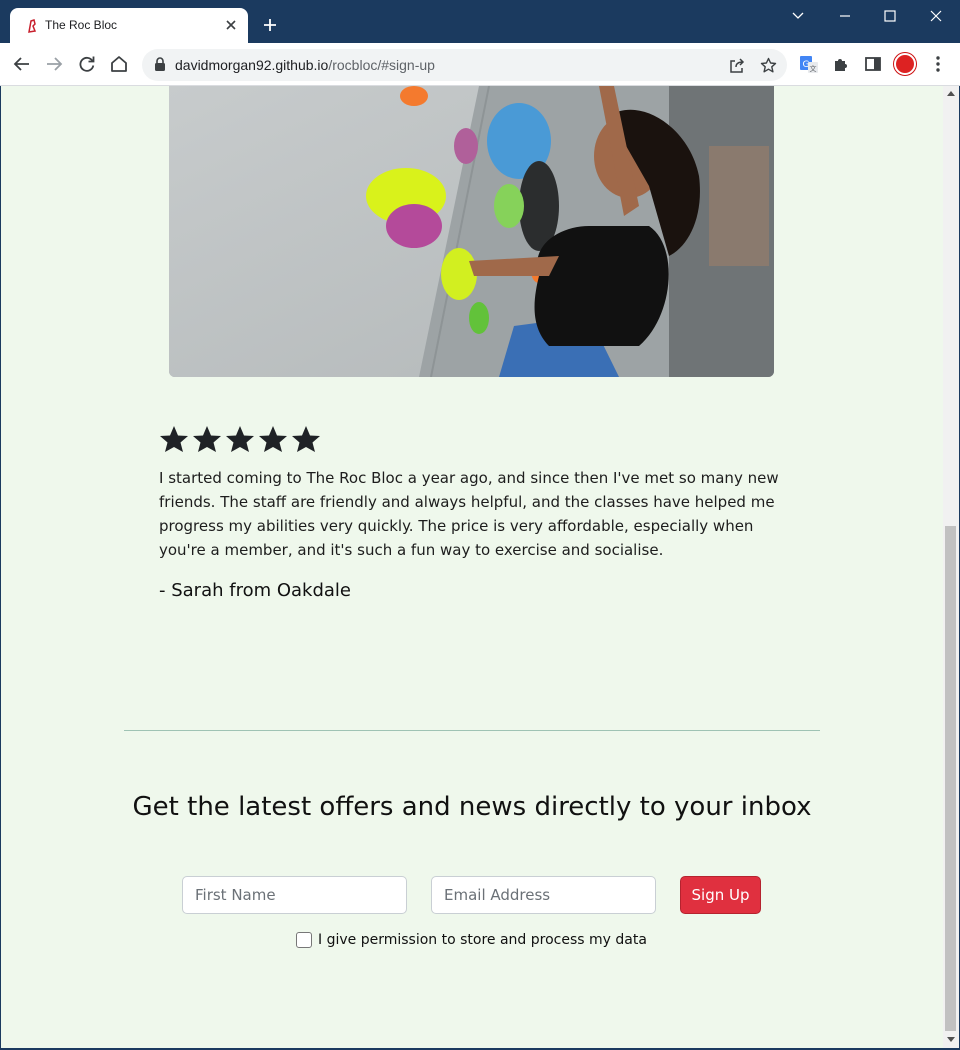  I want to click on share-icon, so click(736, 65).